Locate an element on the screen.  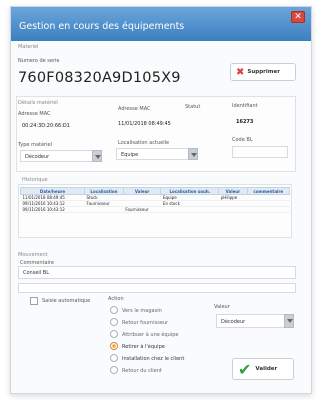
validate-button: ✔ Valider is located at coordinates (263, 369).